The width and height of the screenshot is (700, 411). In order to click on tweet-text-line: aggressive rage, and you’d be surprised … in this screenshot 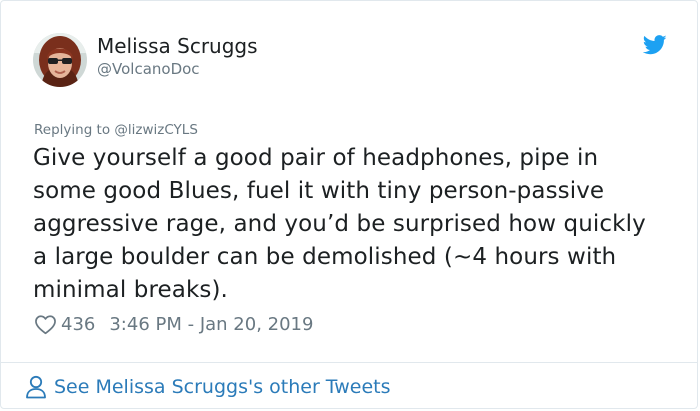, I will do `click(339, 224)`.